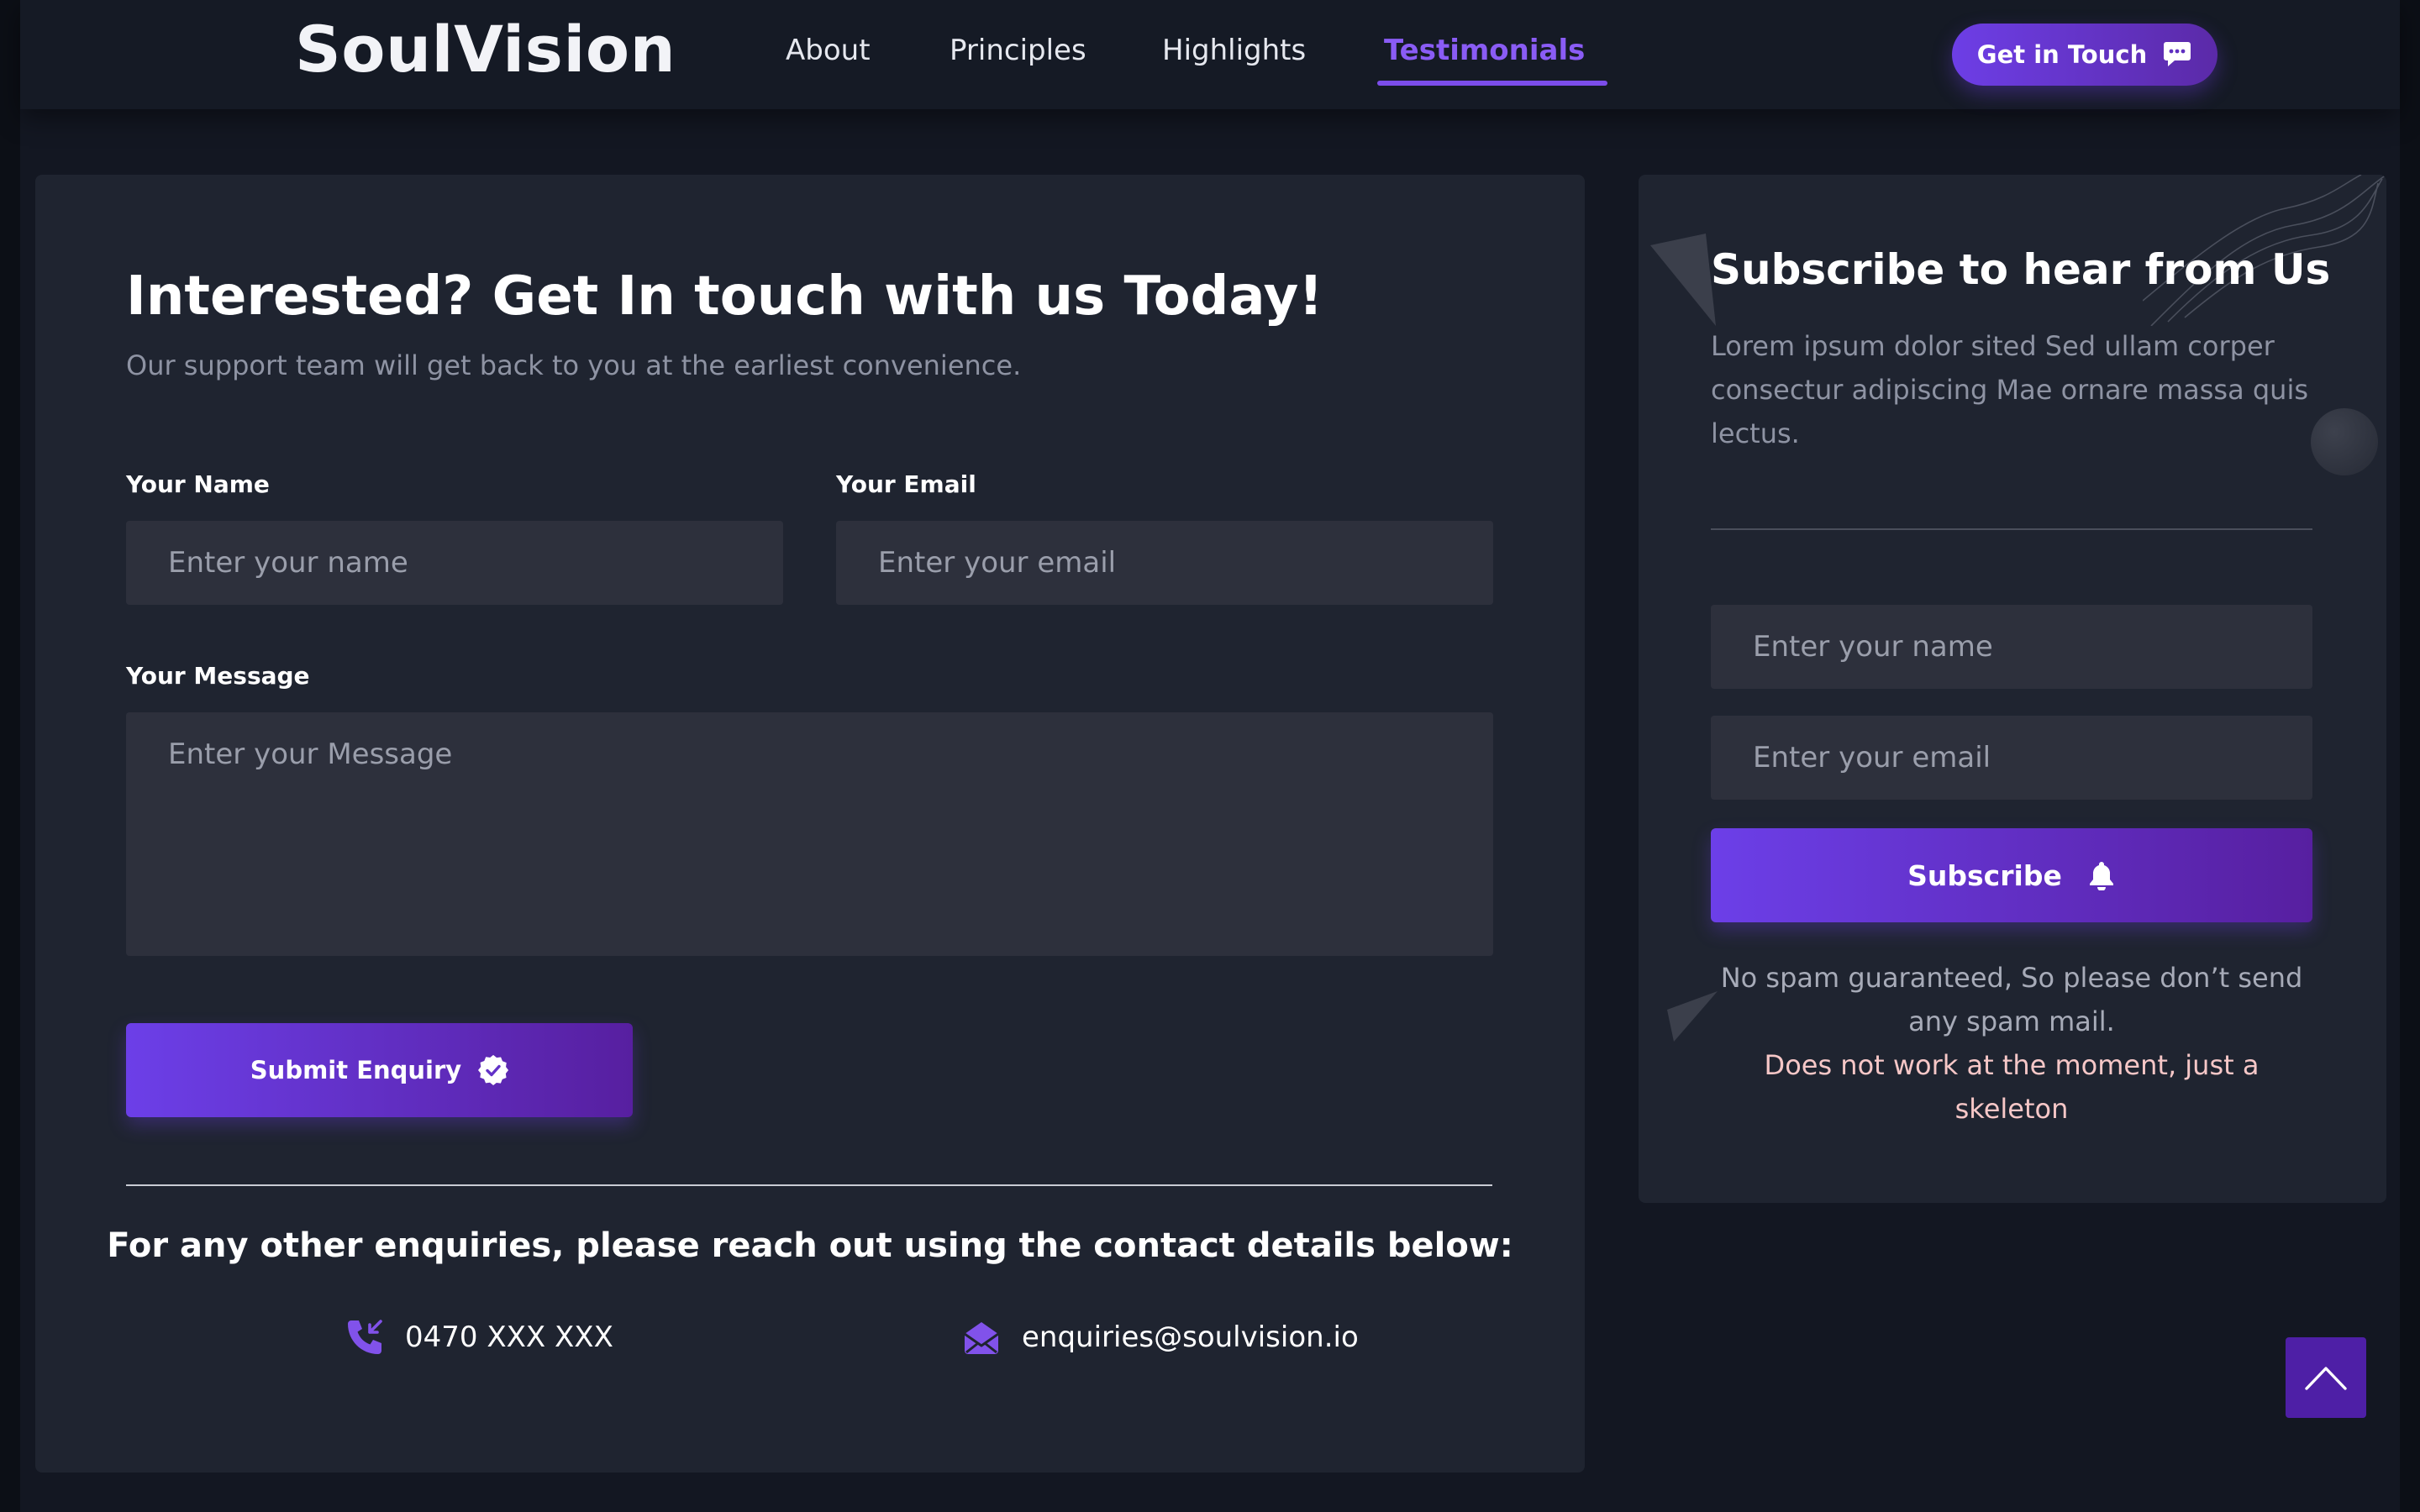  I want to click on contact-divider, so click(809, 1185).